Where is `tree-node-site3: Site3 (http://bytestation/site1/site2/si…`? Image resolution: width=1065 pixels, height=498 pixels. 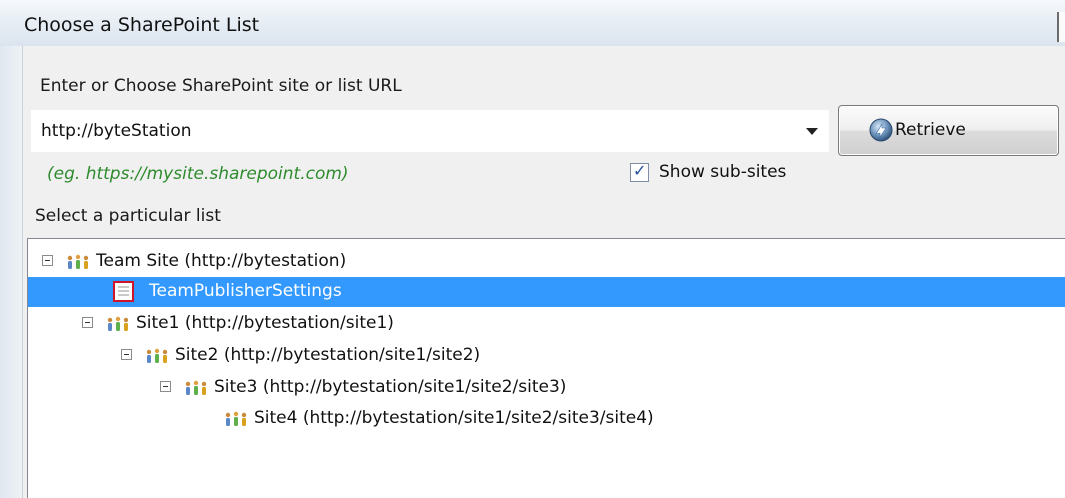 tree-node-site3: Site3 (http://bytestation/site1/site2/si… is located at coordinates (546, 388).